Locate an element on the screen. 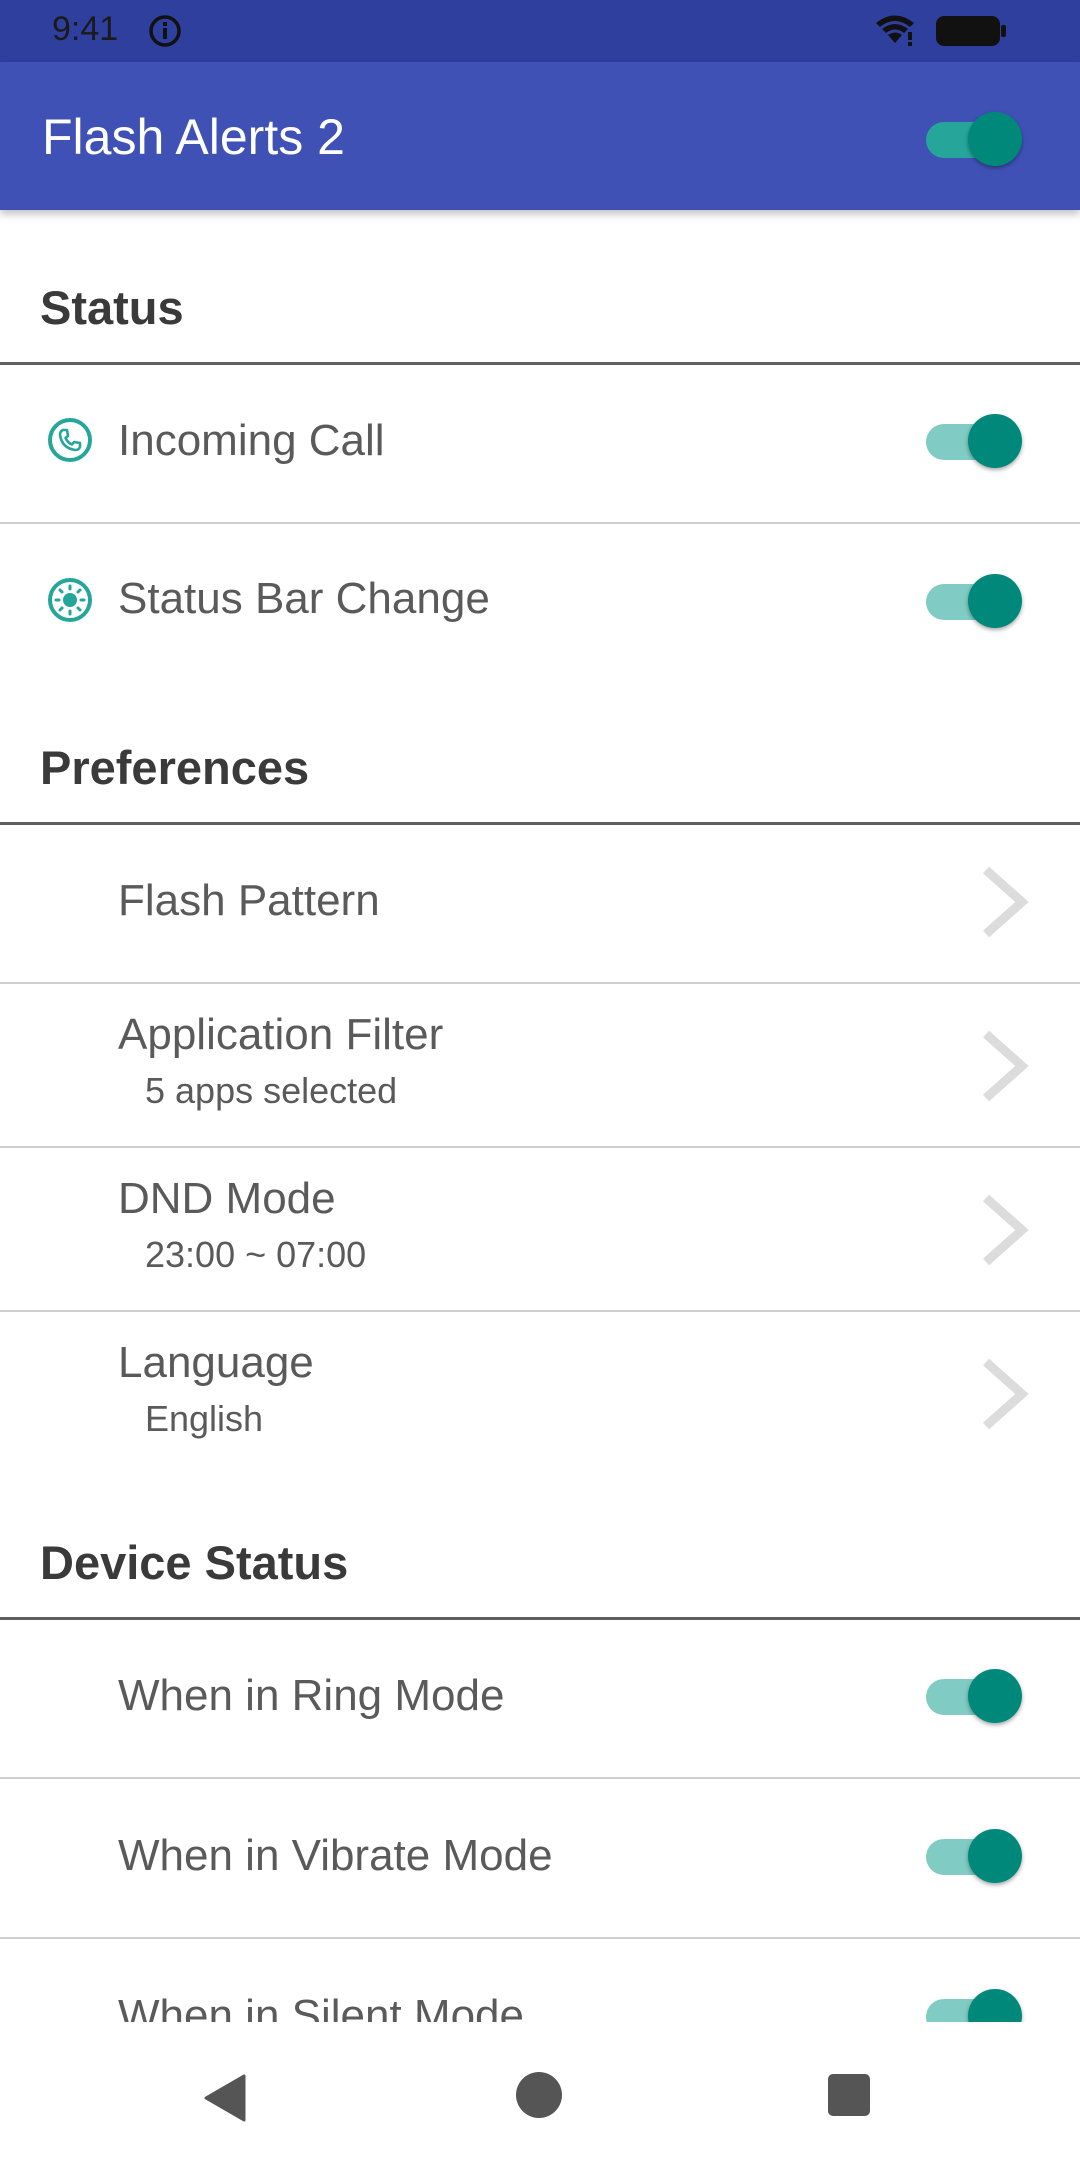 This screenshot has width=1080, height=2160. recents-icon is located at coordinates (849, 2095).